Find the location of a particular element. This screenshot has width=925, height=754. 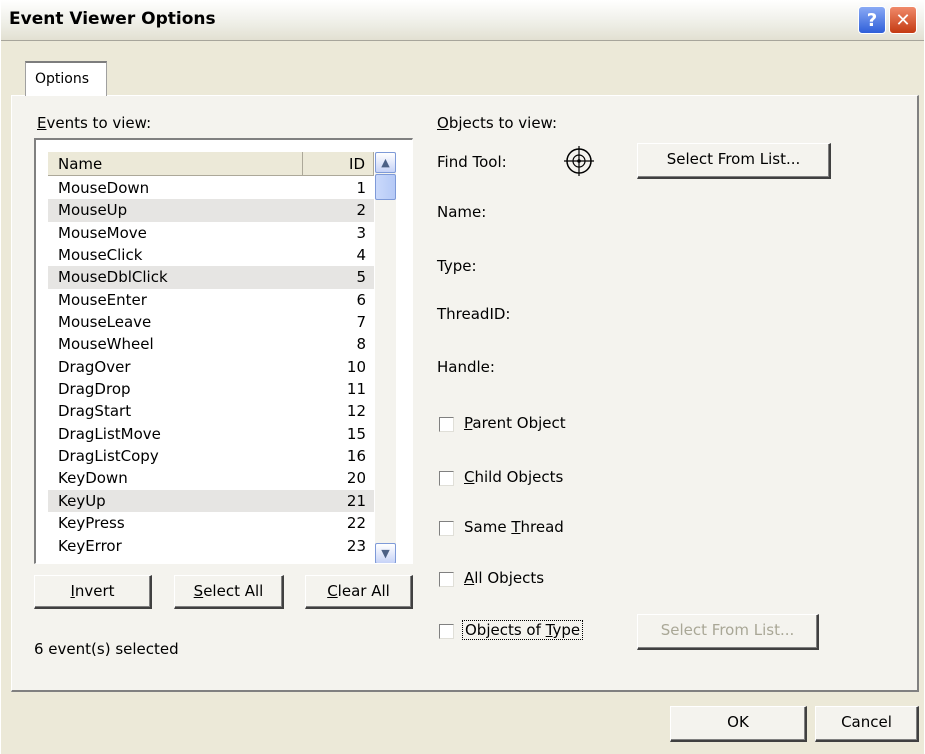

event-id: 1 is located at coordinates (361, 188).